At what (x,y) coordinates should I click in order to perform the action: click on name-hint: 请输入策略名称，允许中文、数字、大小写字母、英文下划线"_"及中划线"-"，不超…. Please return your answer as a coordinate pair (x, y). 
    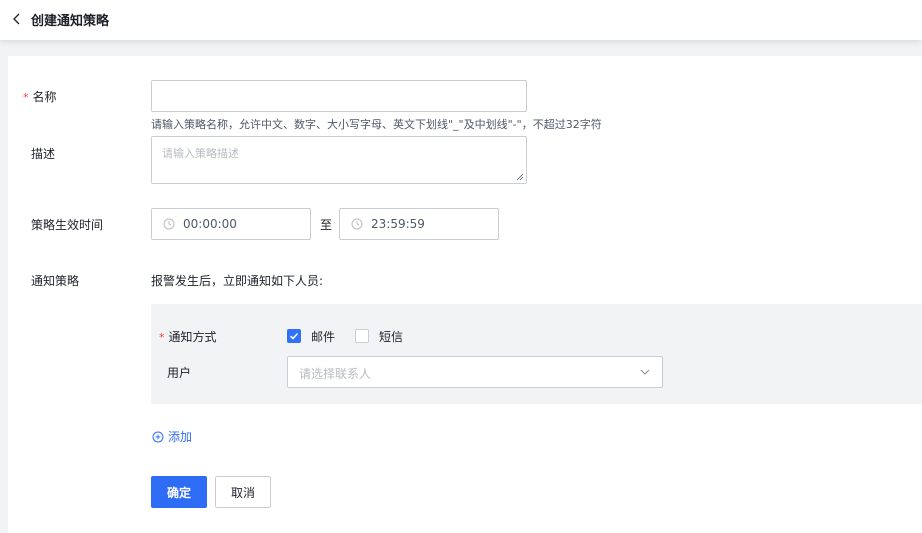
    Looking at the image, I should click on (376, 124).